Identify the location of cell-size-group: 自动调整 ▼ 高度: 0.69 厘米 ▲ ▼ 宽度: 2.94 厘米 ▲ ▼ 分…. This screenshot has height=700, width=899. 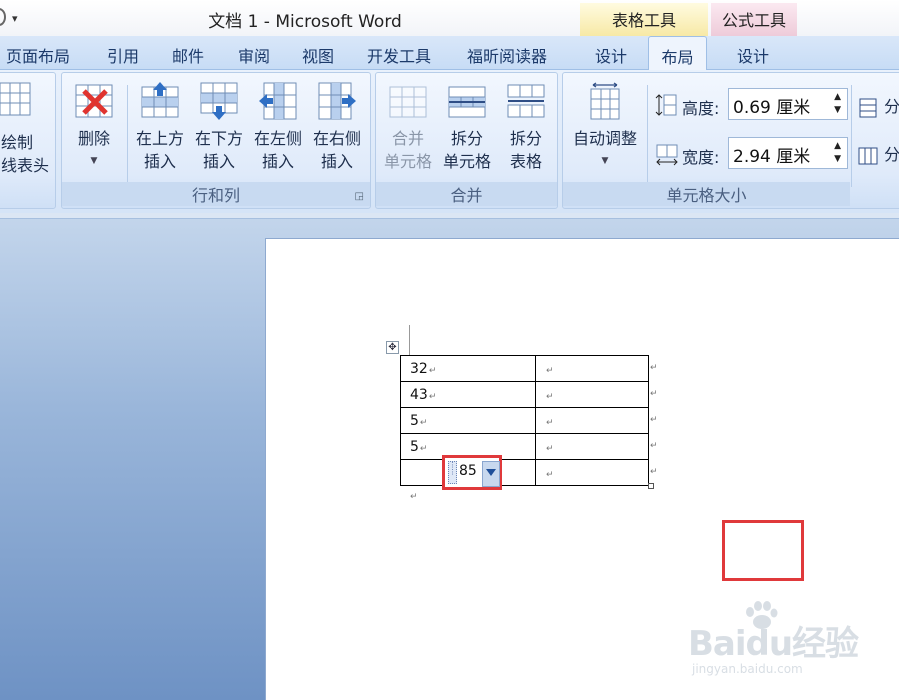
(730, 140).